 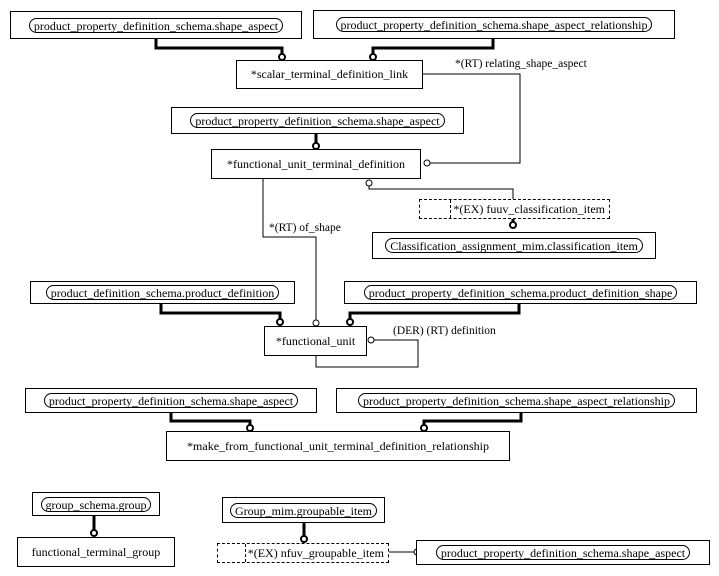 I want to click on select-nfuv-groupable-item: *(EX) nfuv_groupable_item, so click(x=303, y=553).